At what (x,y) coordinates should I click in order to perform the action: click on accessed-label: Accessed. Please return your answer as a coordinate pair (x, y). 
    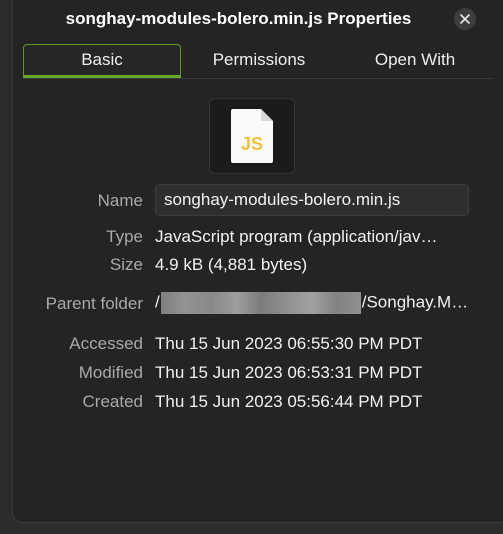
    Looking at the image, I should click on (106, 343).